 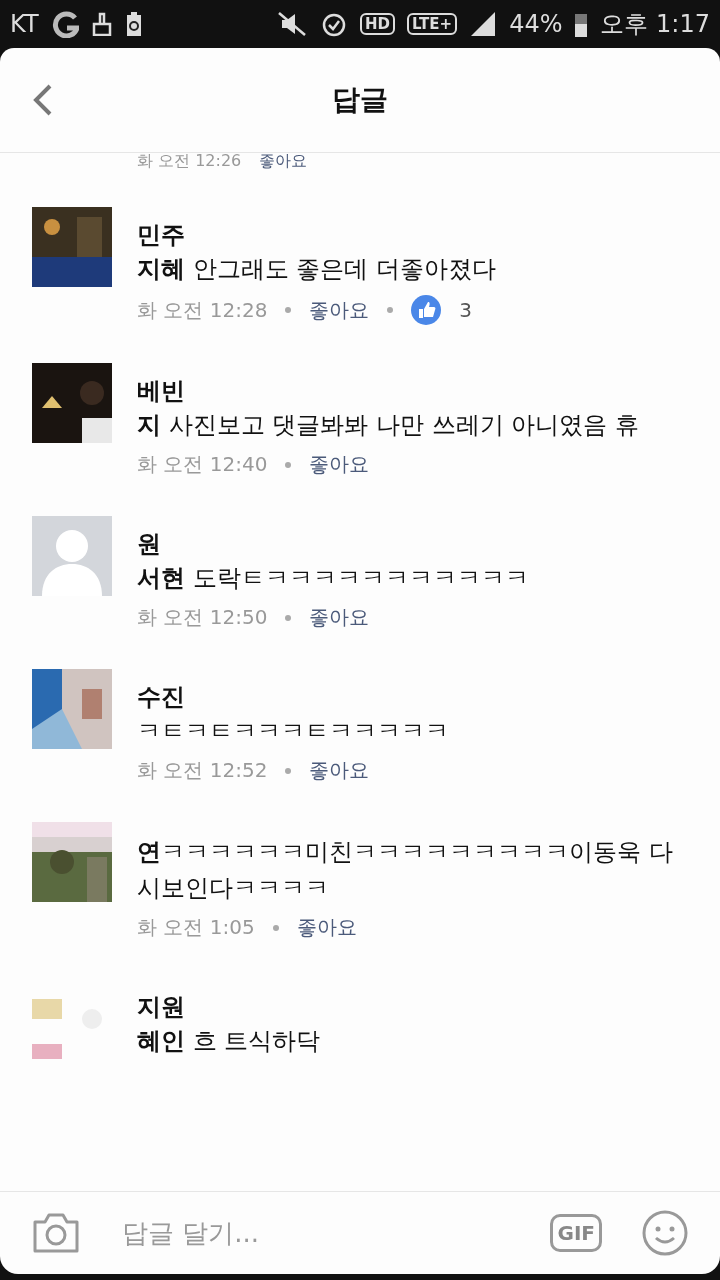 I want to click on comment-time: 화 오전 1:05, so click(x=196, y=927).